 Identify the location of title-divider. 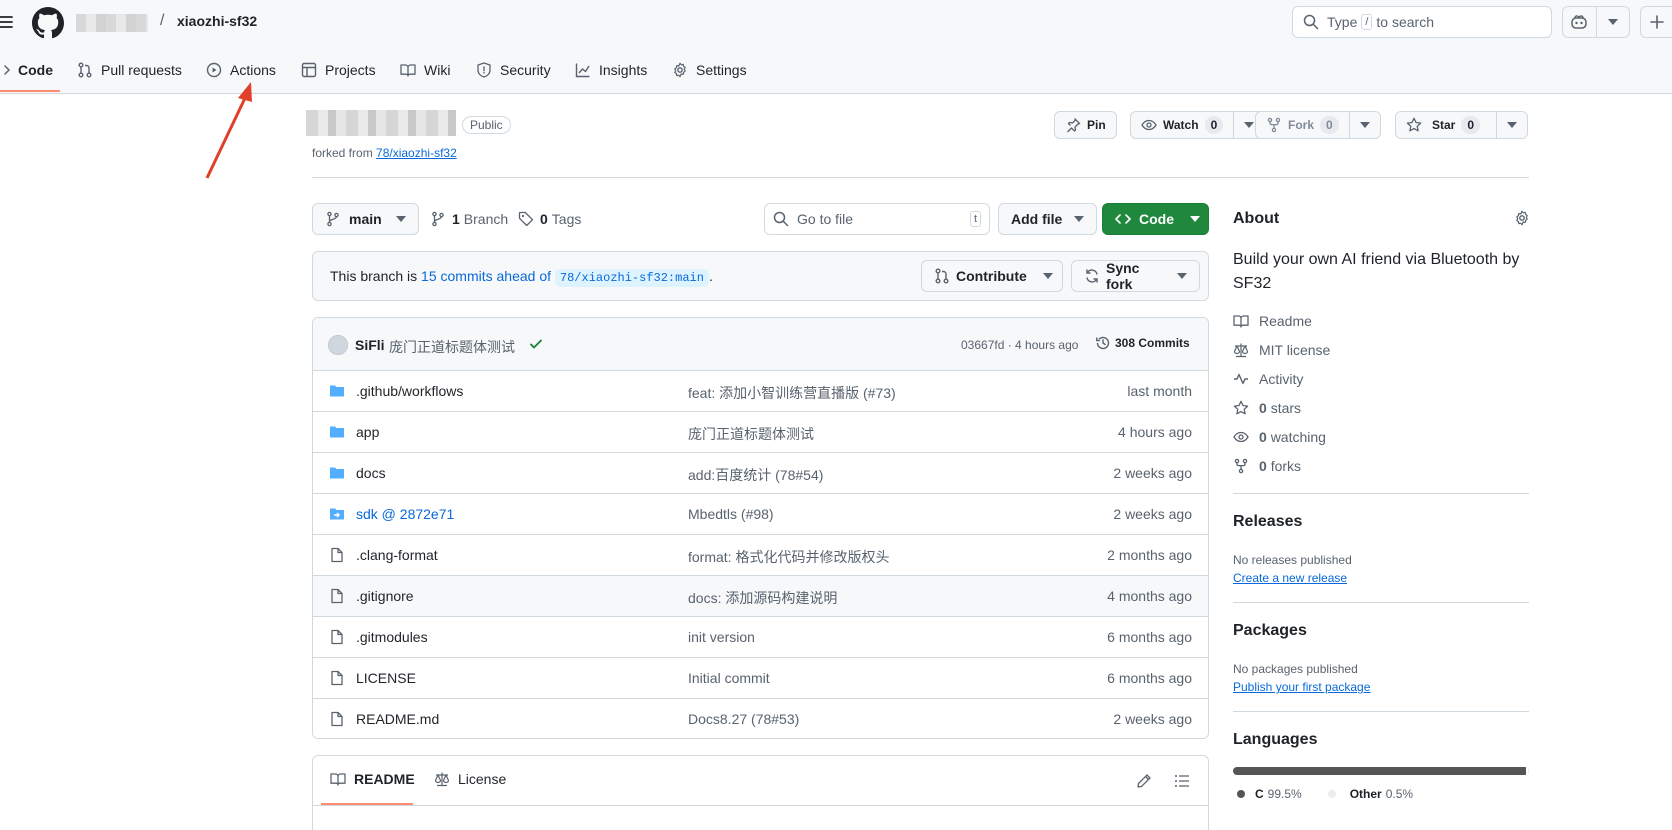
(920, 177).